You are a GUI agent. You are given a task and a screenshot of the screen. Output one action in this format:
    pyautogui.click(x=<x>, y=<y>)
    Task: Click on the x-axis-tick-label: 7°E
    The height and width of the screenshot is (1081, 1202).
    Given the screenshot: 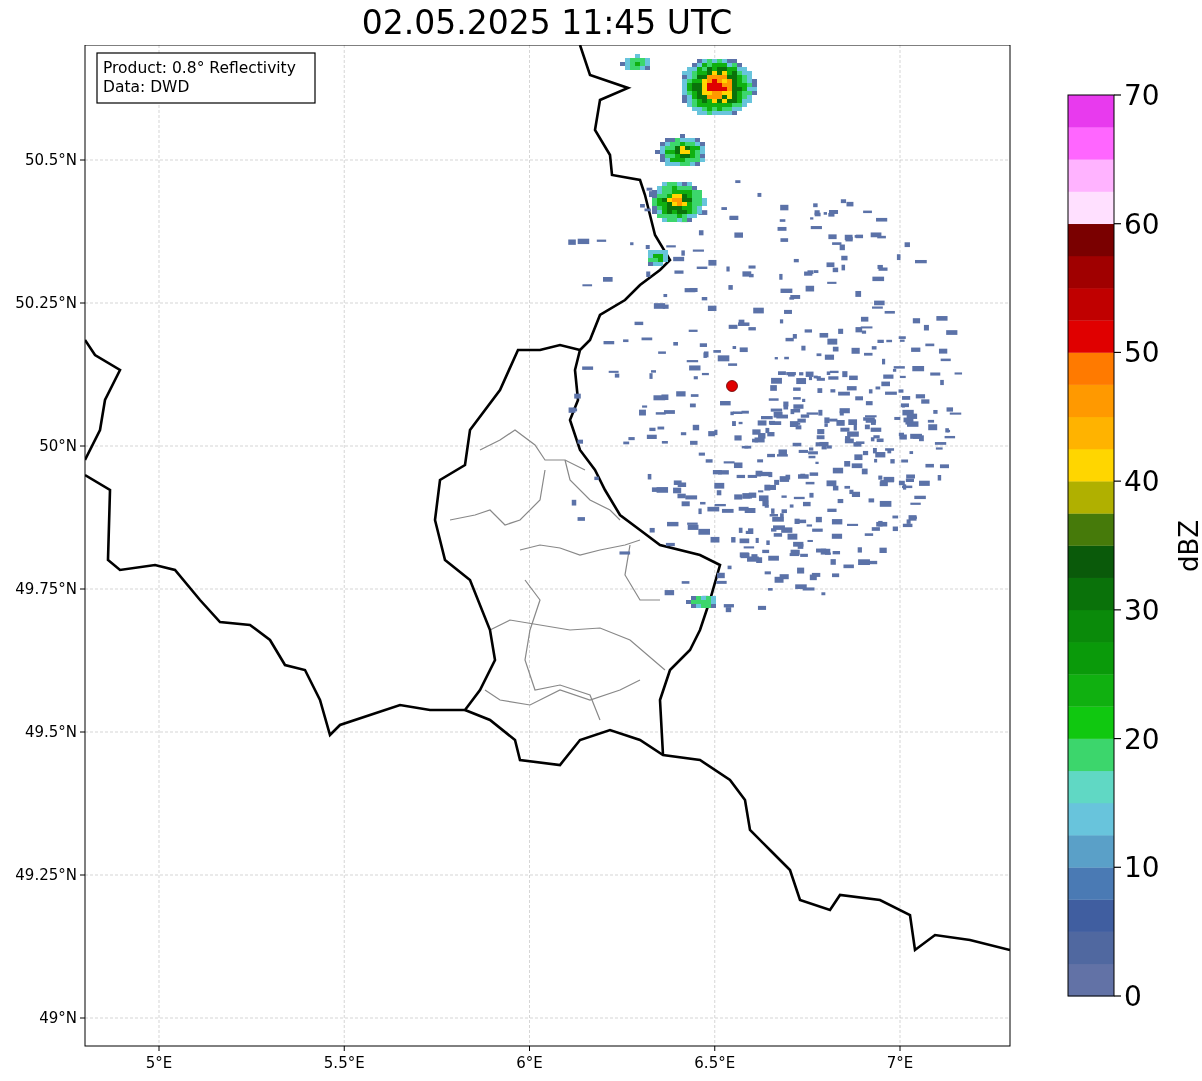 What is the action you would take?
    pyautogui.click(x=900, y=1063)
    